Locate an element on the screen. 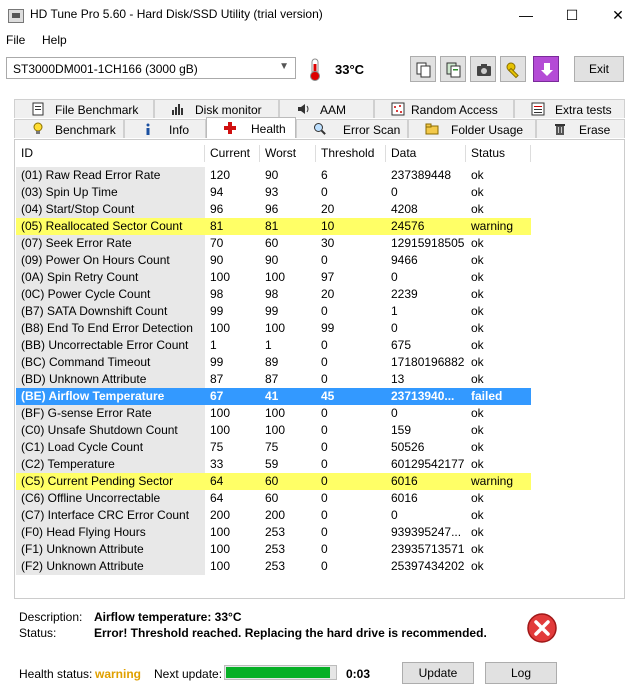 This screenshot has width=641, height=694. speaker-icon is located at coordinates (303, 109).